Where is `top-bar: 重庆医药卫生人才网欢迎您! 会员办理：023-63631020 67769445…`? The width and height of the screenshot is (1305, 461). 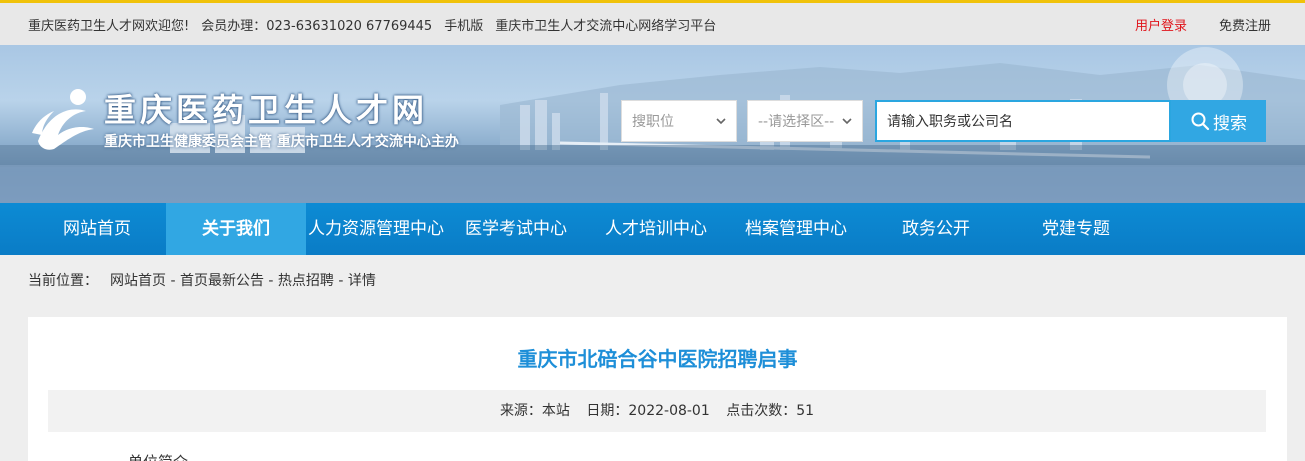
top-bar: 重庆医药卫生人才网欢迎您! 会员办理：023-63631020 67769445… is located at coordinates (652, 22).